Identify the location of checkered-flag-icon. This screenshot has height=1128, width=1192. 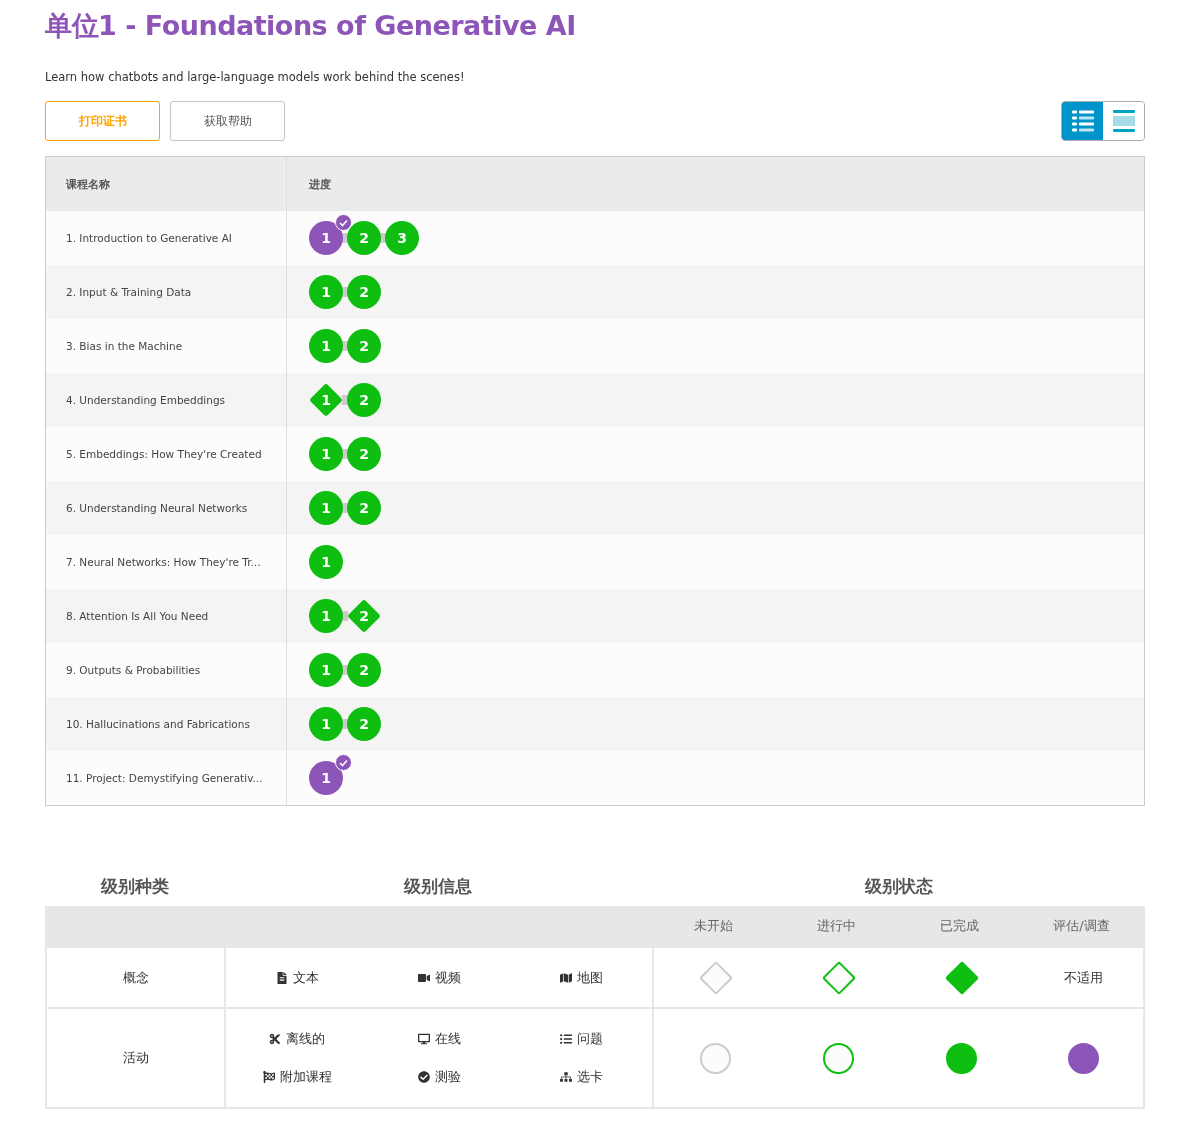
(268, 1077).